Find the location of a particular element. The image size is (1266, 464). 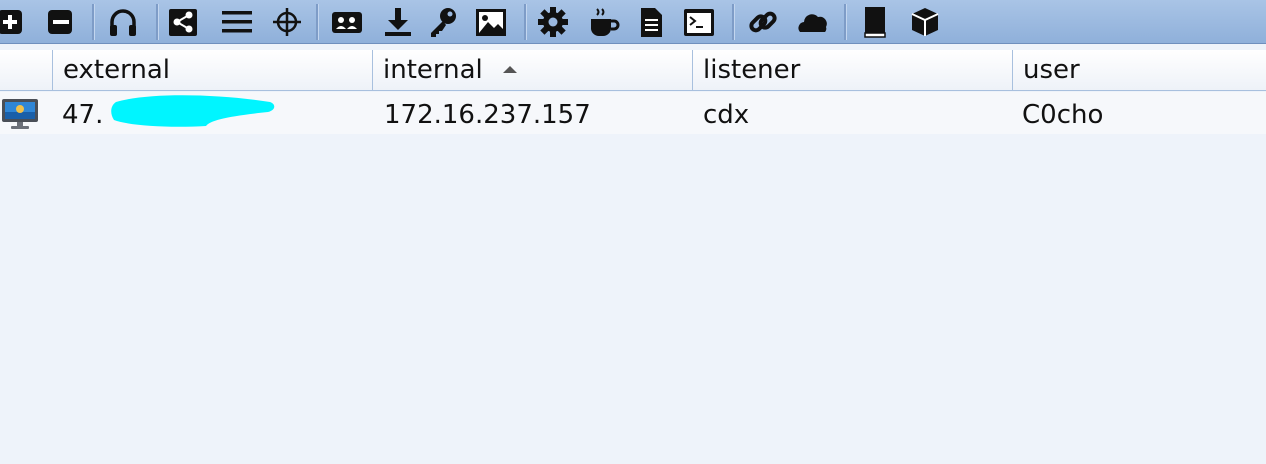

cell-user: C0cho is located at coordinates (1063, 115).